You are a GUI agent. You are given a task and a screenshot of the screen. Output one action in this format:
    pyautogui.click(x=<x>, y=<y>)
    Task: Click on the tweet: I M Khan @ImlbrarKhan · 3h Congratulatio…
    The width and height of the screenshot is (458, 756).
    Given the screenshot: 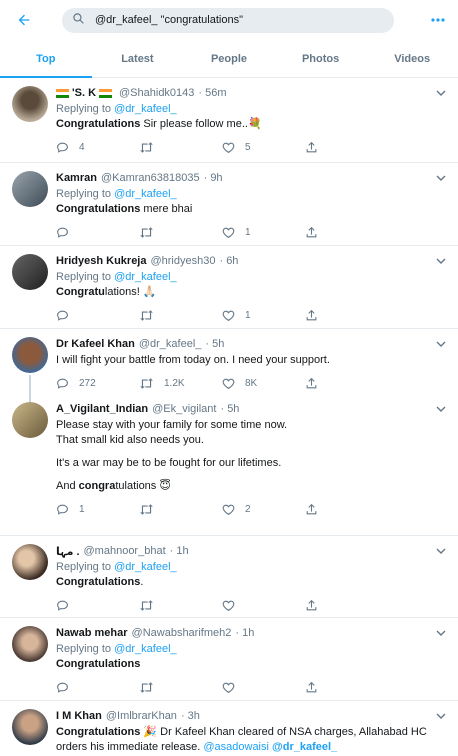 What is the action you would take?
    pyautogui.click(x=229, y=728)
    